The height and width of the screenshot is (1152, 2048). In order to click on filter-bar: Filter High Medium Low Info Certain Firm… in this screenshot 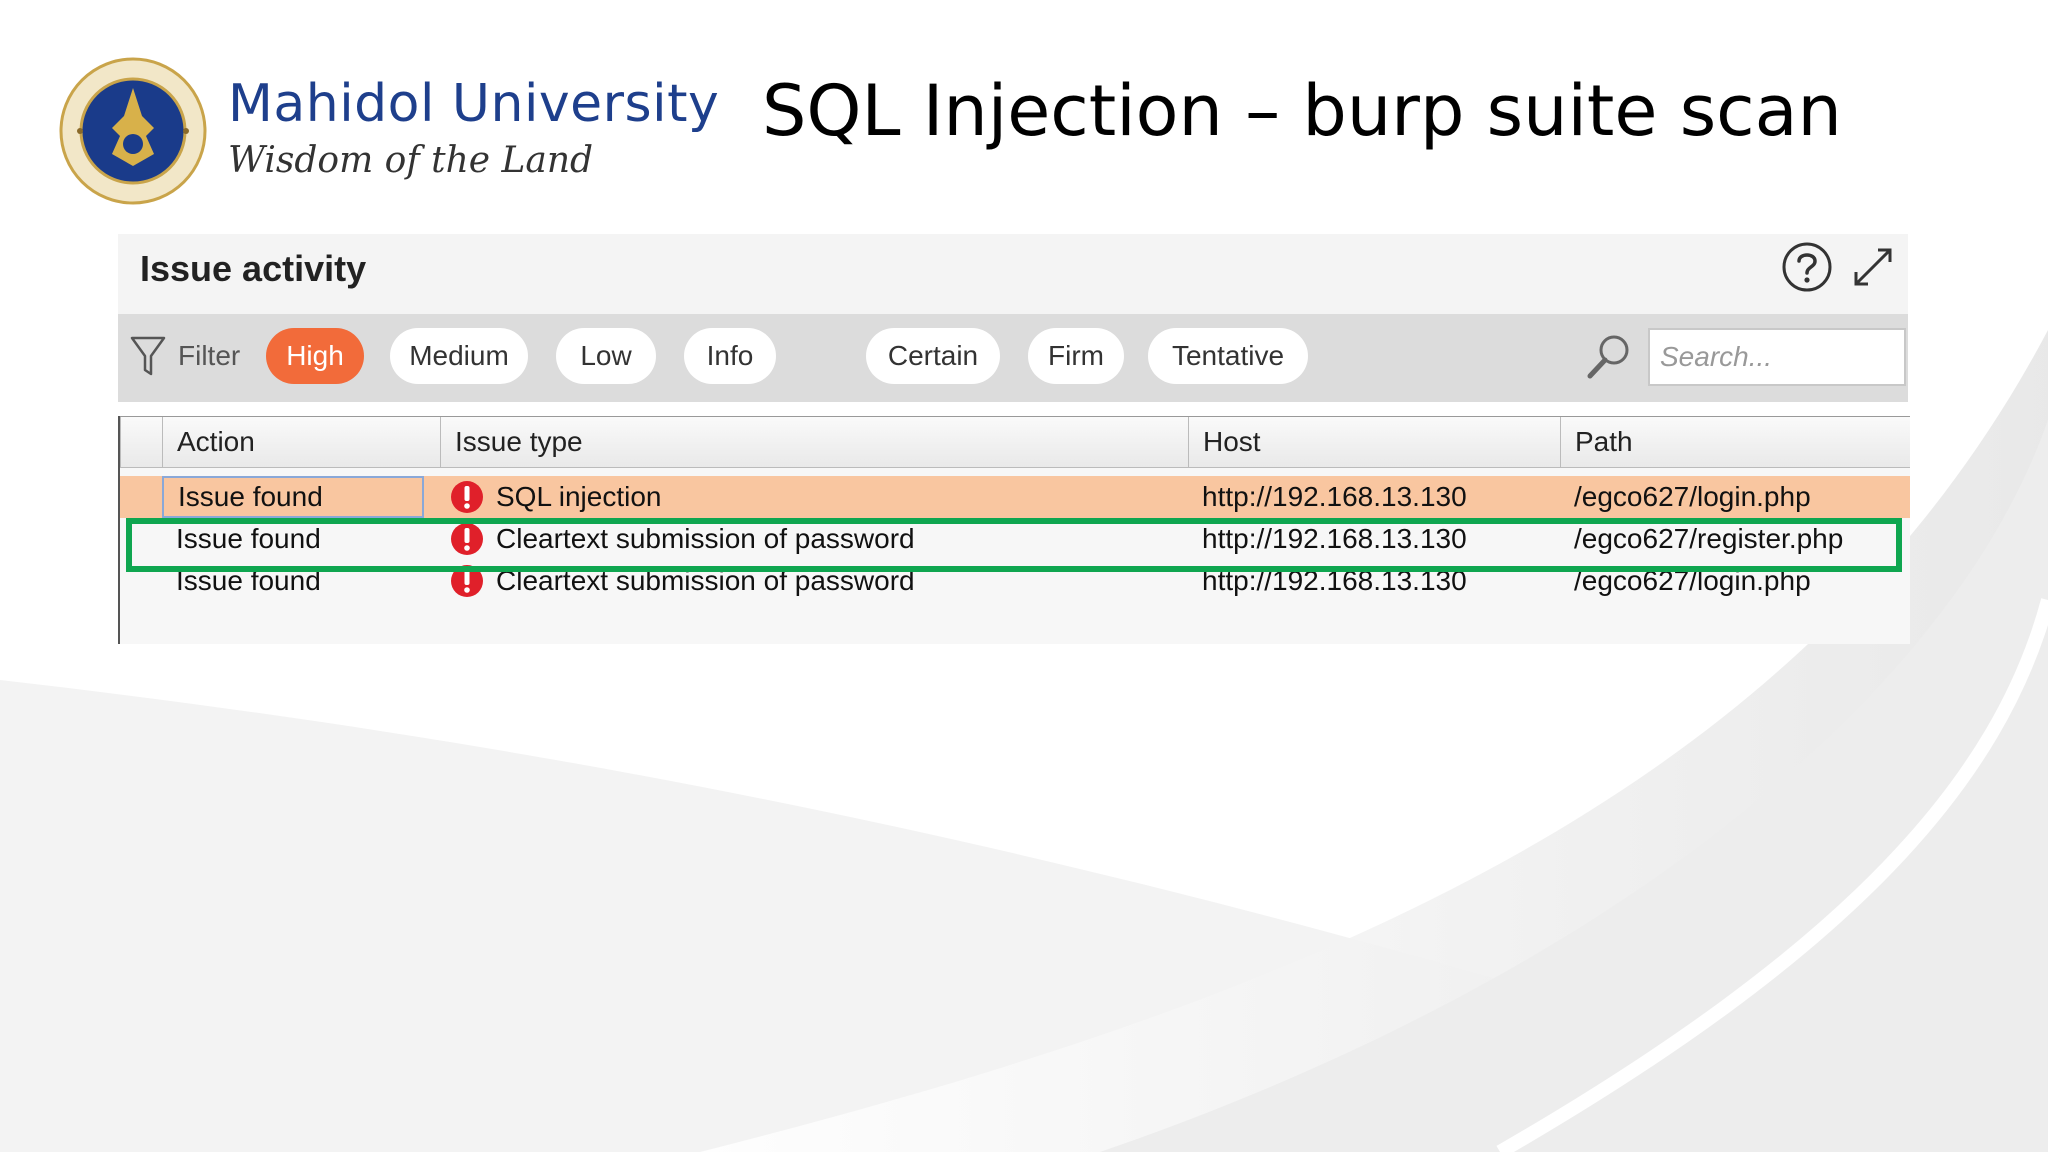, I will do `click(1013, 358)`.